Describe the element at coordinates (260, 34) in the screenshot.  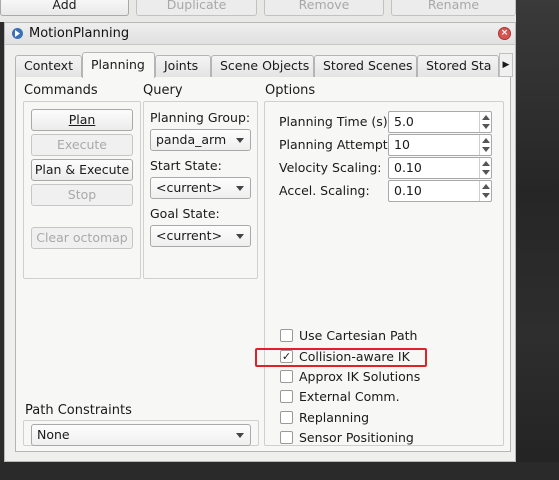
I see `panel-titlebar: MotionPlanning ×` at that location.